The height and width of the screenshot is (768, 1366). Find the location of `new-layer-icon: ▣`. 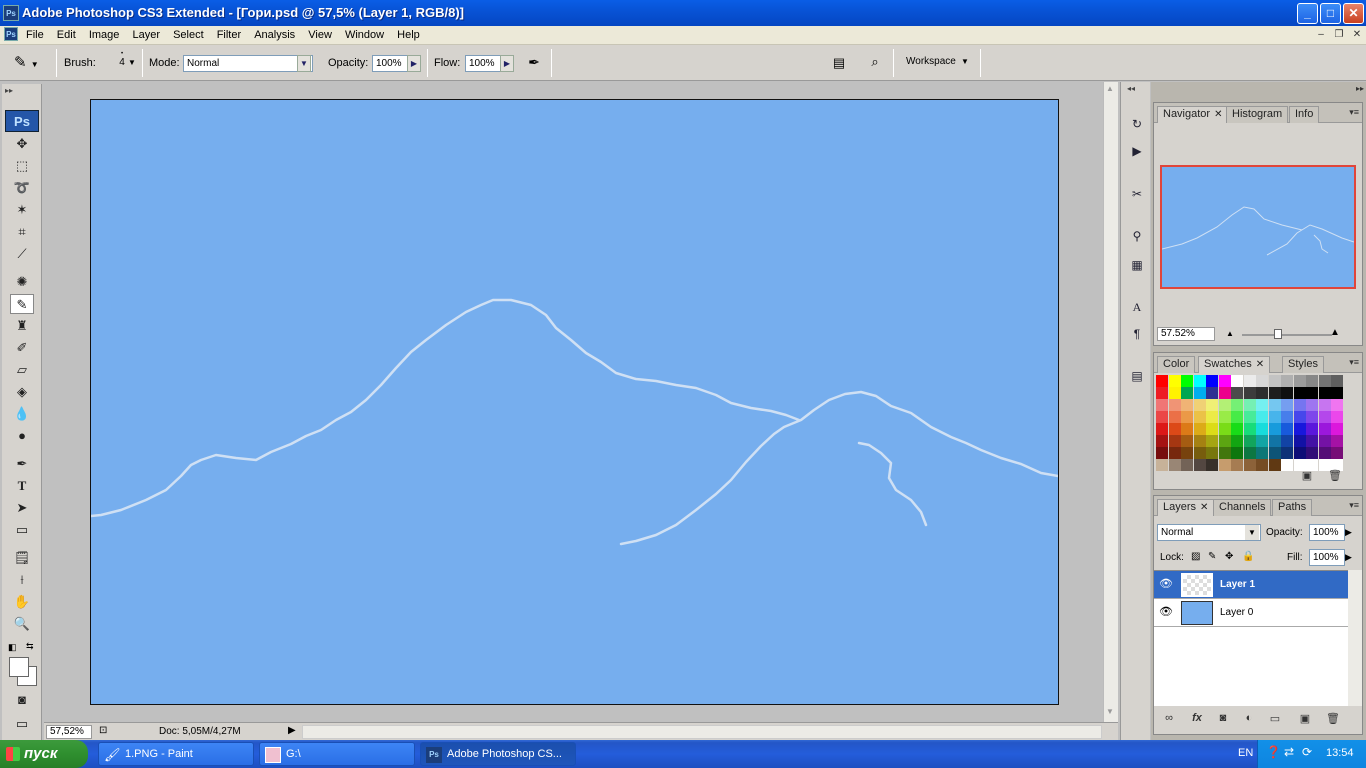

new-layer-icon: ▣ is located at coordinates (1305, 720).